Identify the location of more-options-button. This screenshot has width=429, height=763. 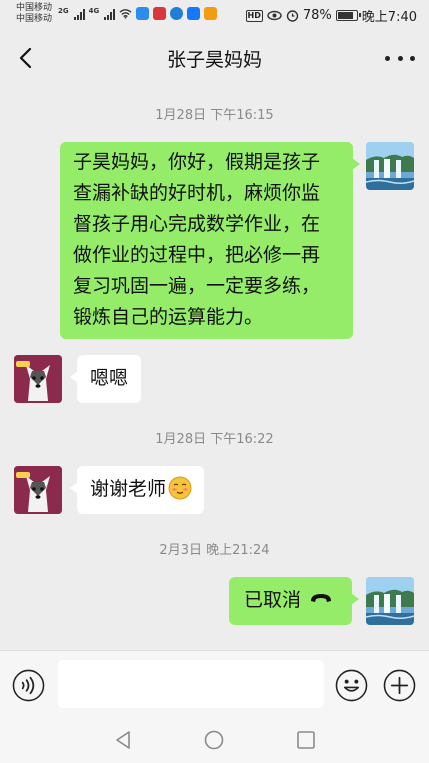
(400, 58).